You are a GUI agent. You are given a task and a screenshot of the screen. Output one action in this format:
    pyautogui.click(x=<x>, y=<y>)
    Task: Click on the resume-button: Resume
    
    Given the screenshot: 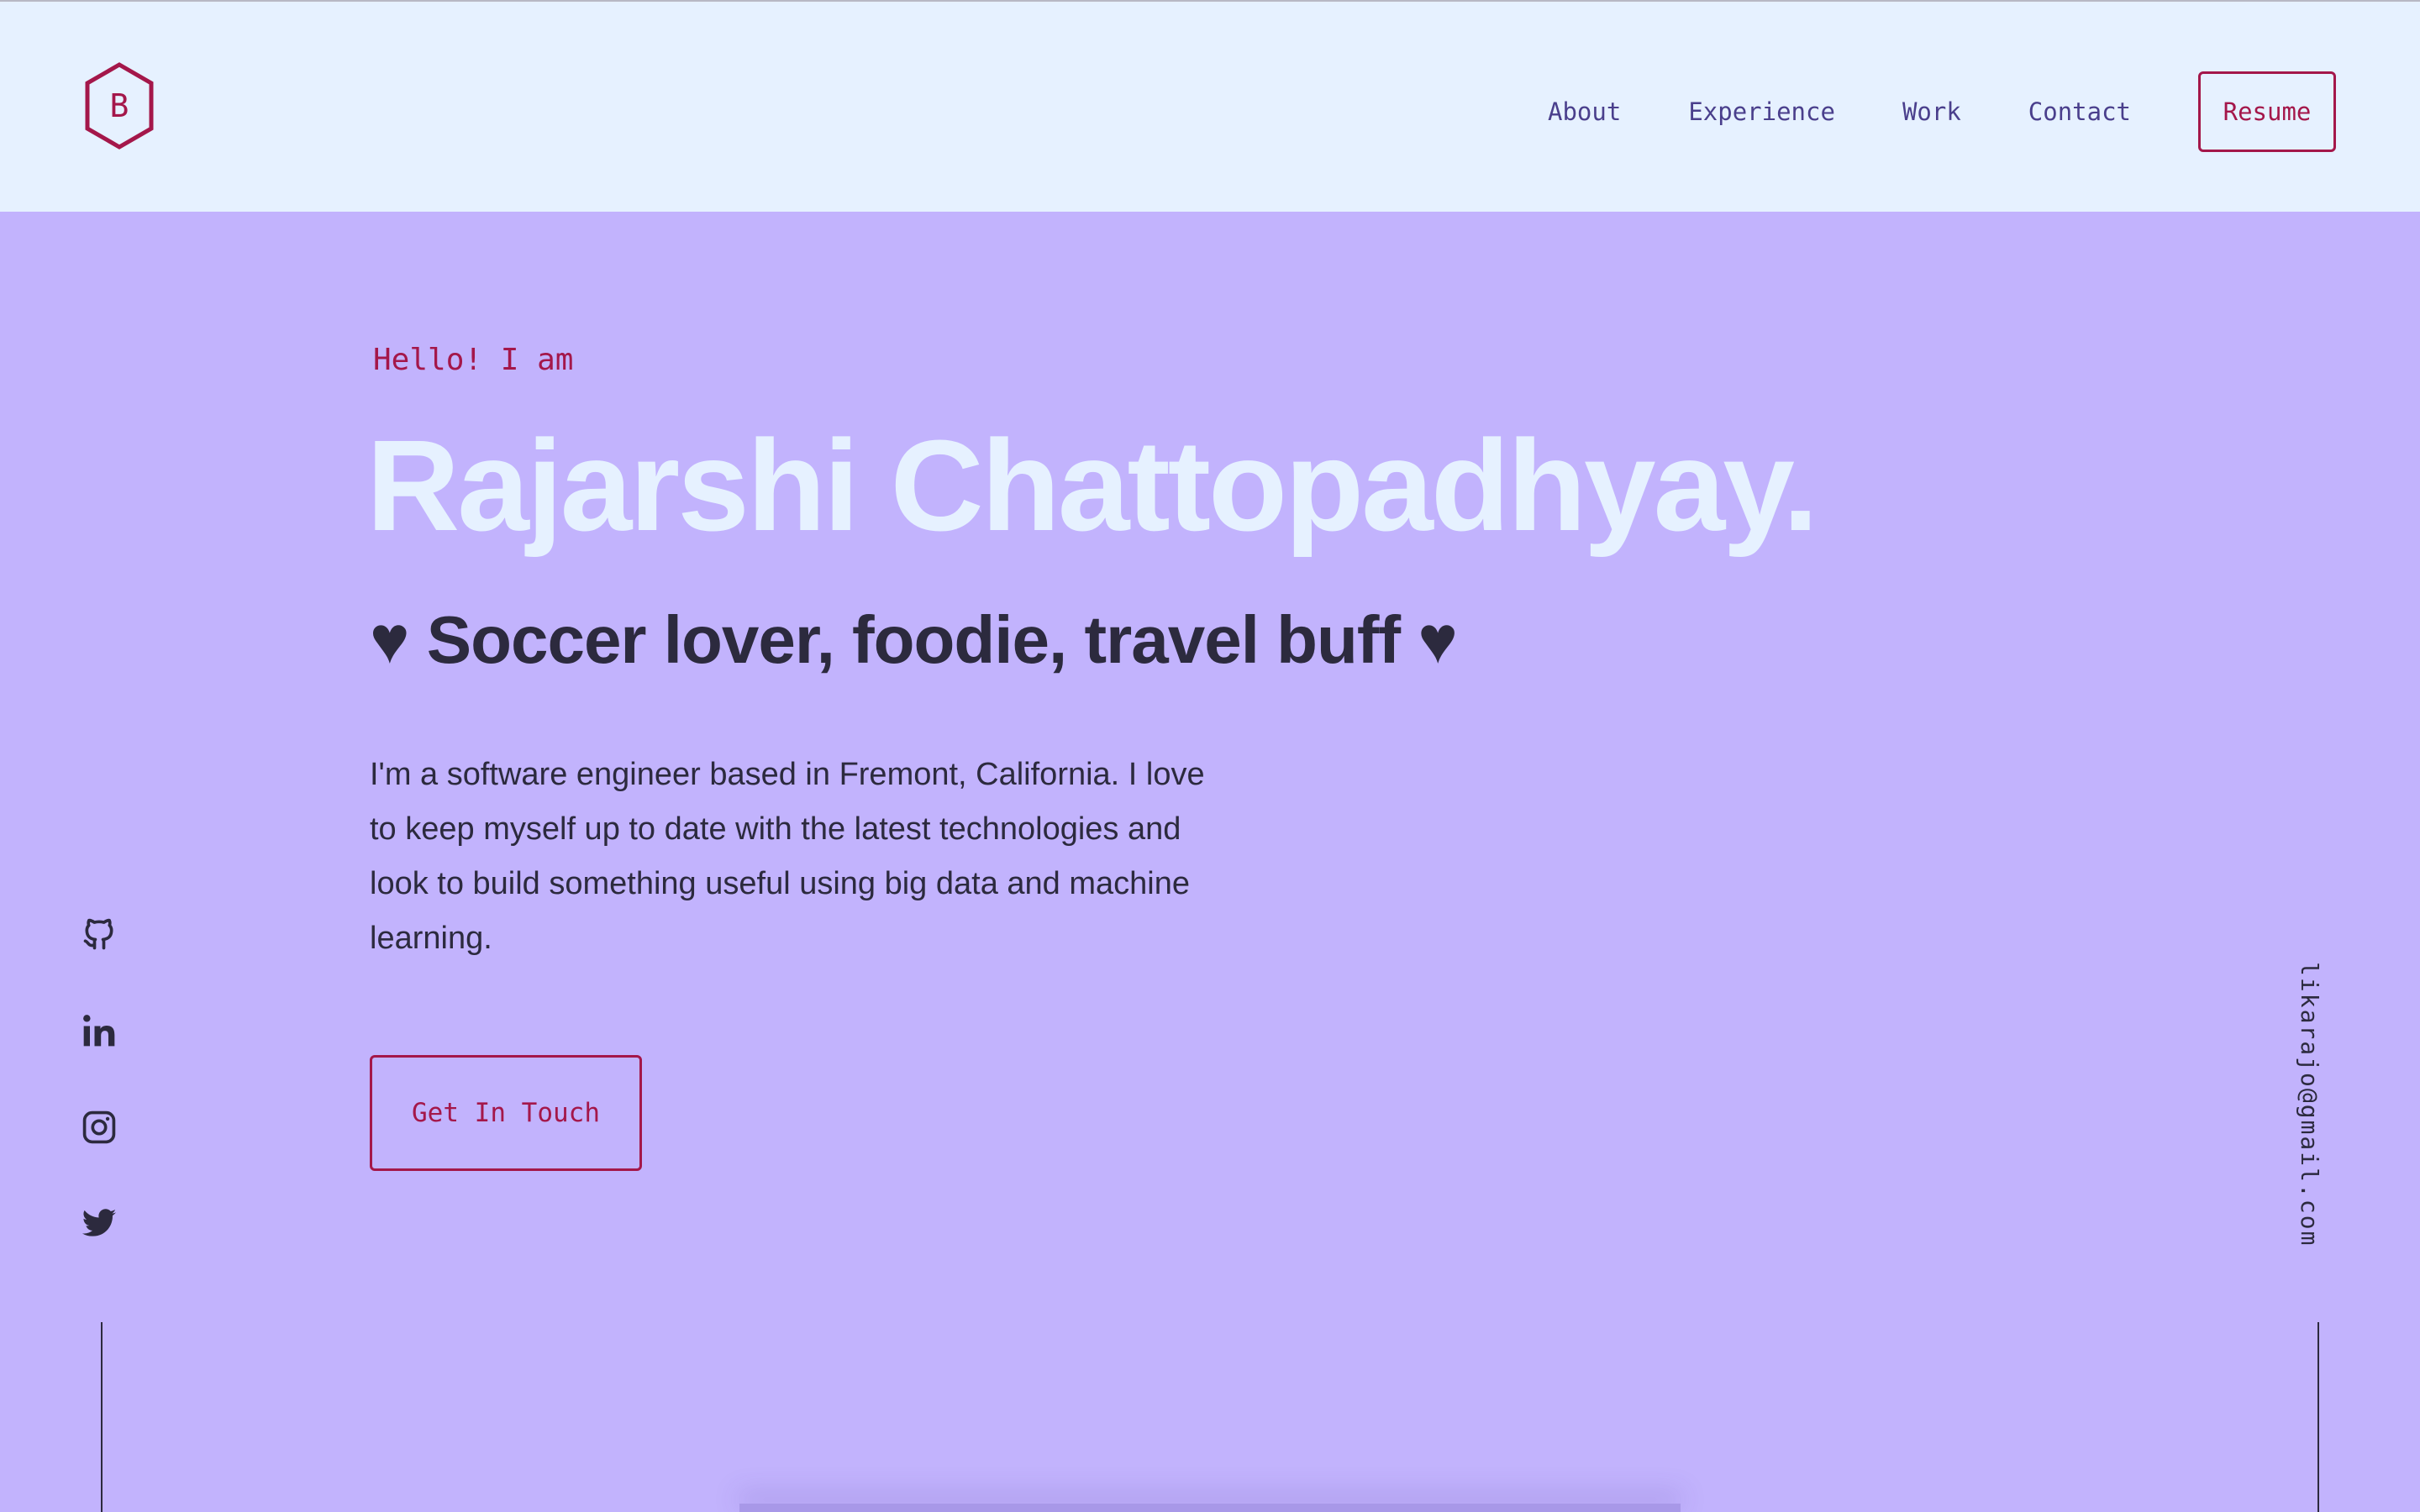 What is the action you would take?
    pyautogui.click(x=2267, y=111)
    